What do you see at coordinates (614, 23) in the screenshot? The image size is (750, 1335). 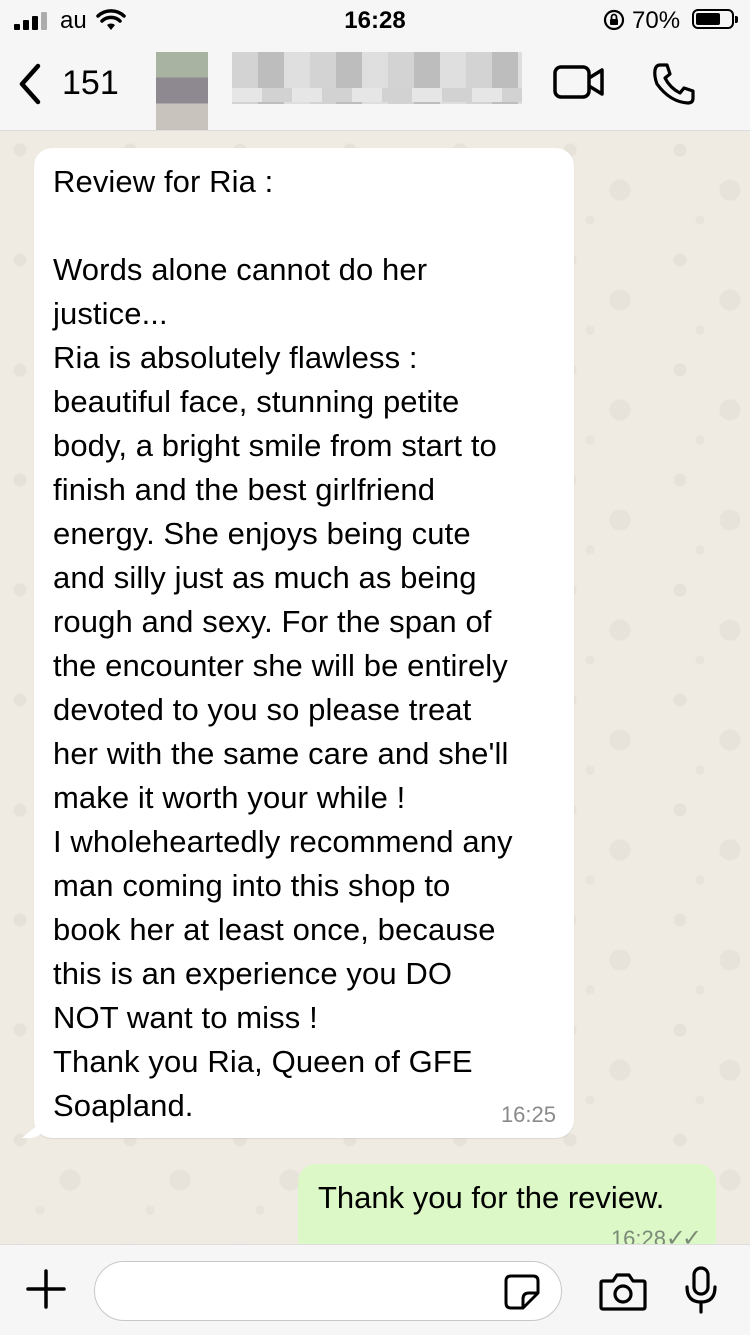 I see `orientation-lock-icon` at bounding box center [614, 23].